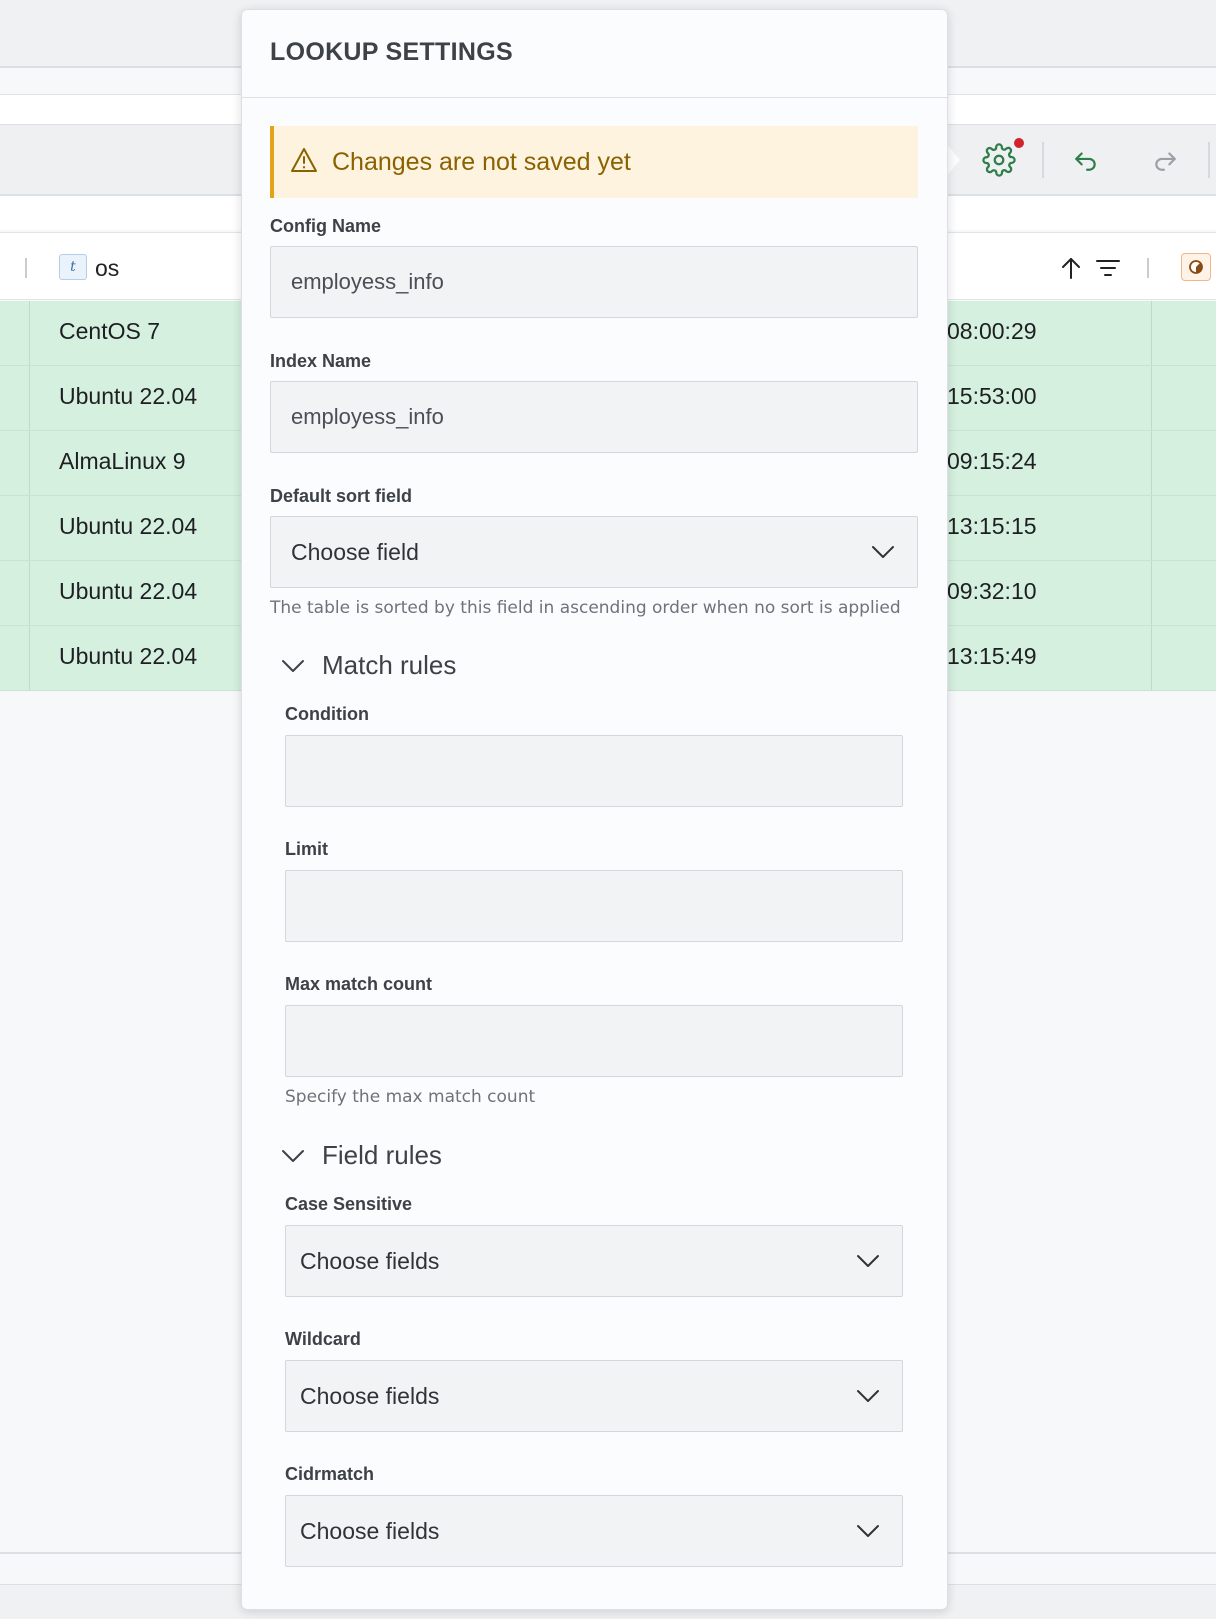 The height and width of the screenshot is (1619, 1216). What do you see at coordinates (304, 162) in the screenshot?
I see `warning-icon` at bounding box center [304, 162].